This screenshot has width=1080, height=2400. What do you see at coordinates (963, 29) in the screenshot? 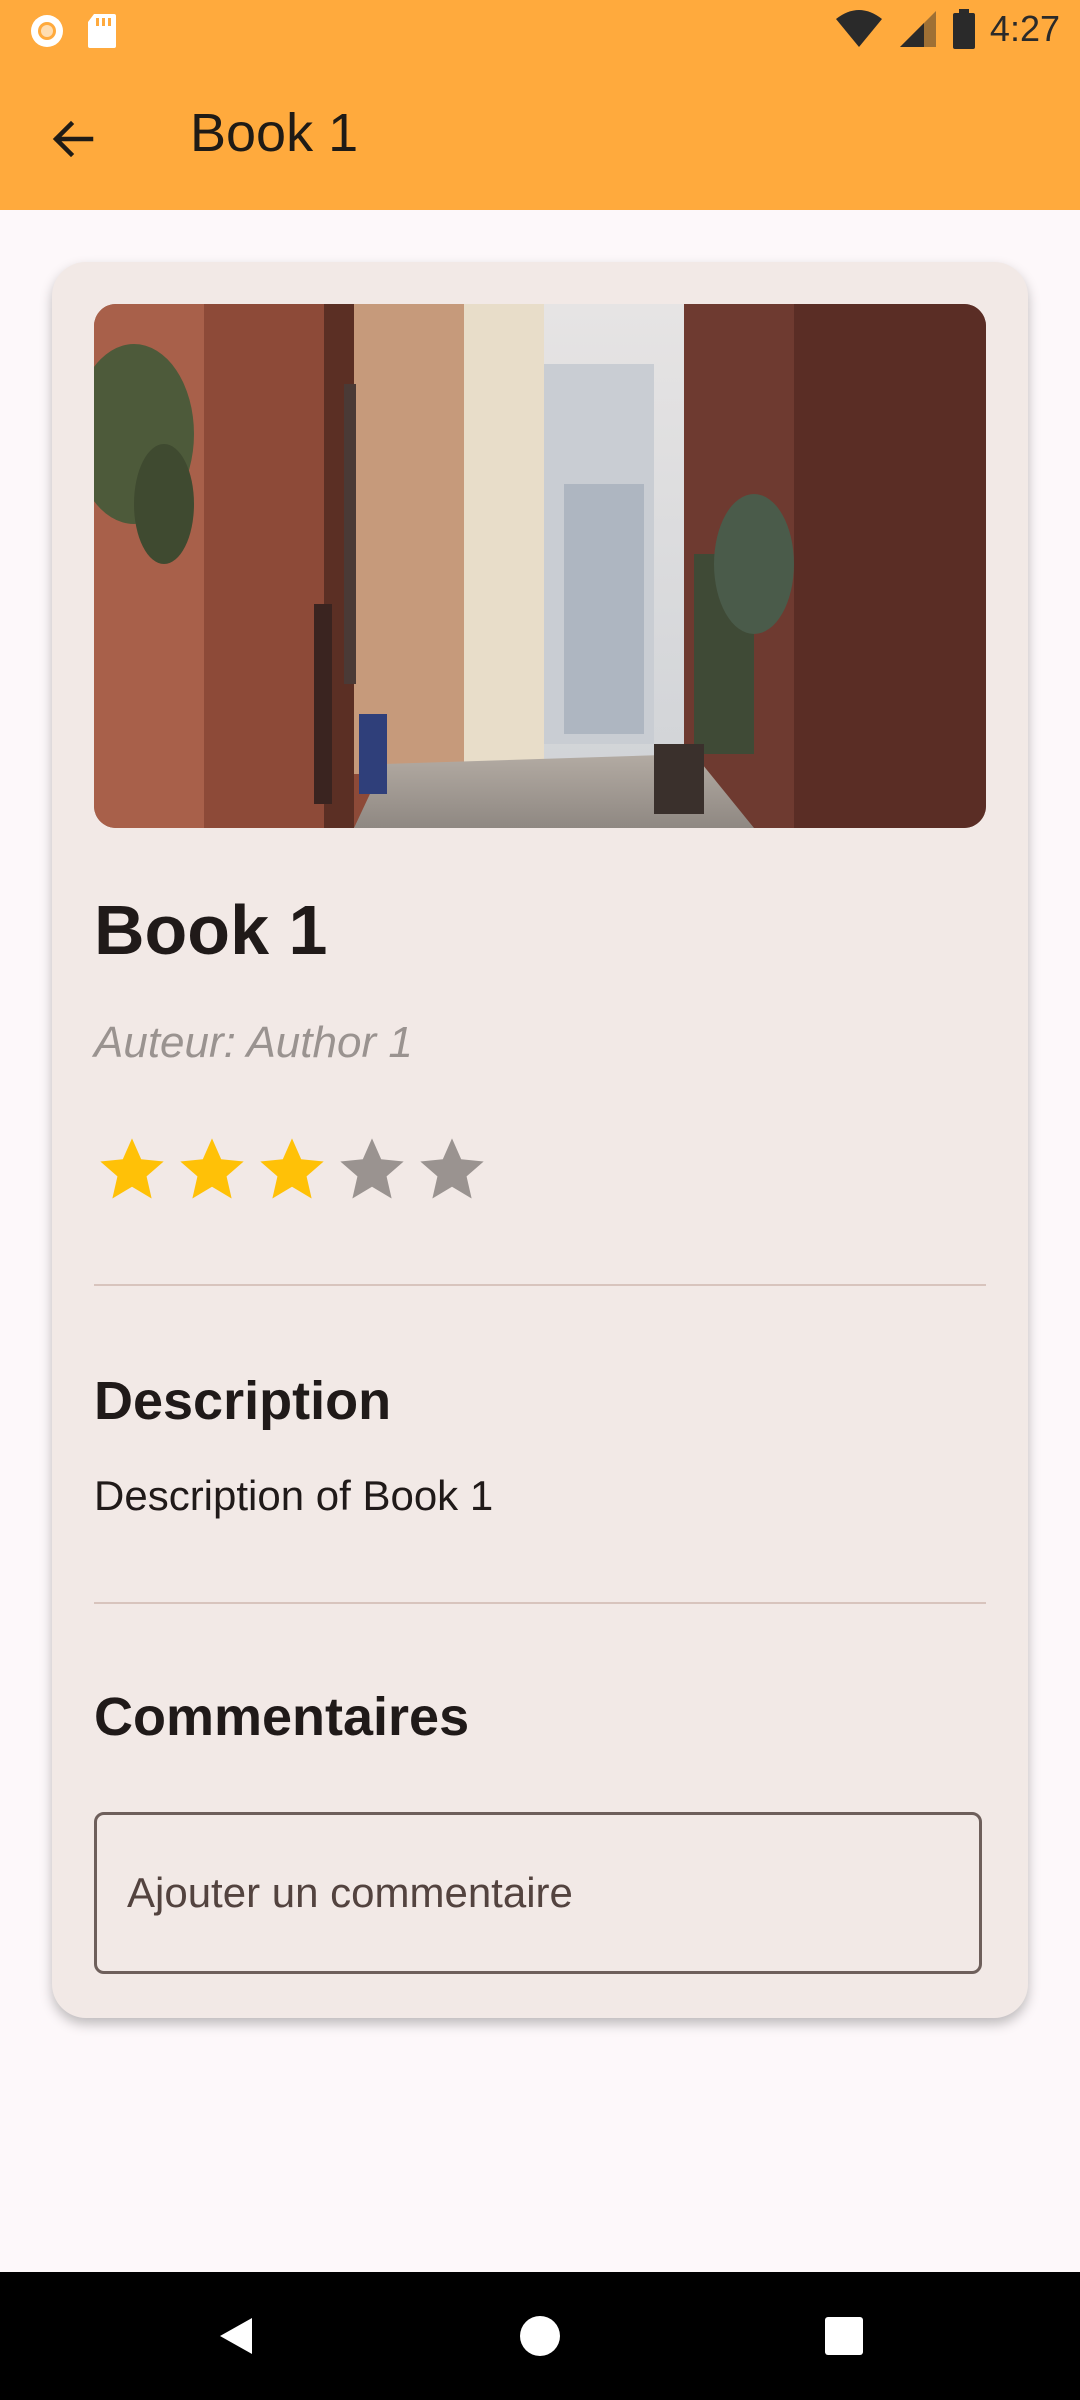
I see `battery-icon` at bounding box center [963, 29].